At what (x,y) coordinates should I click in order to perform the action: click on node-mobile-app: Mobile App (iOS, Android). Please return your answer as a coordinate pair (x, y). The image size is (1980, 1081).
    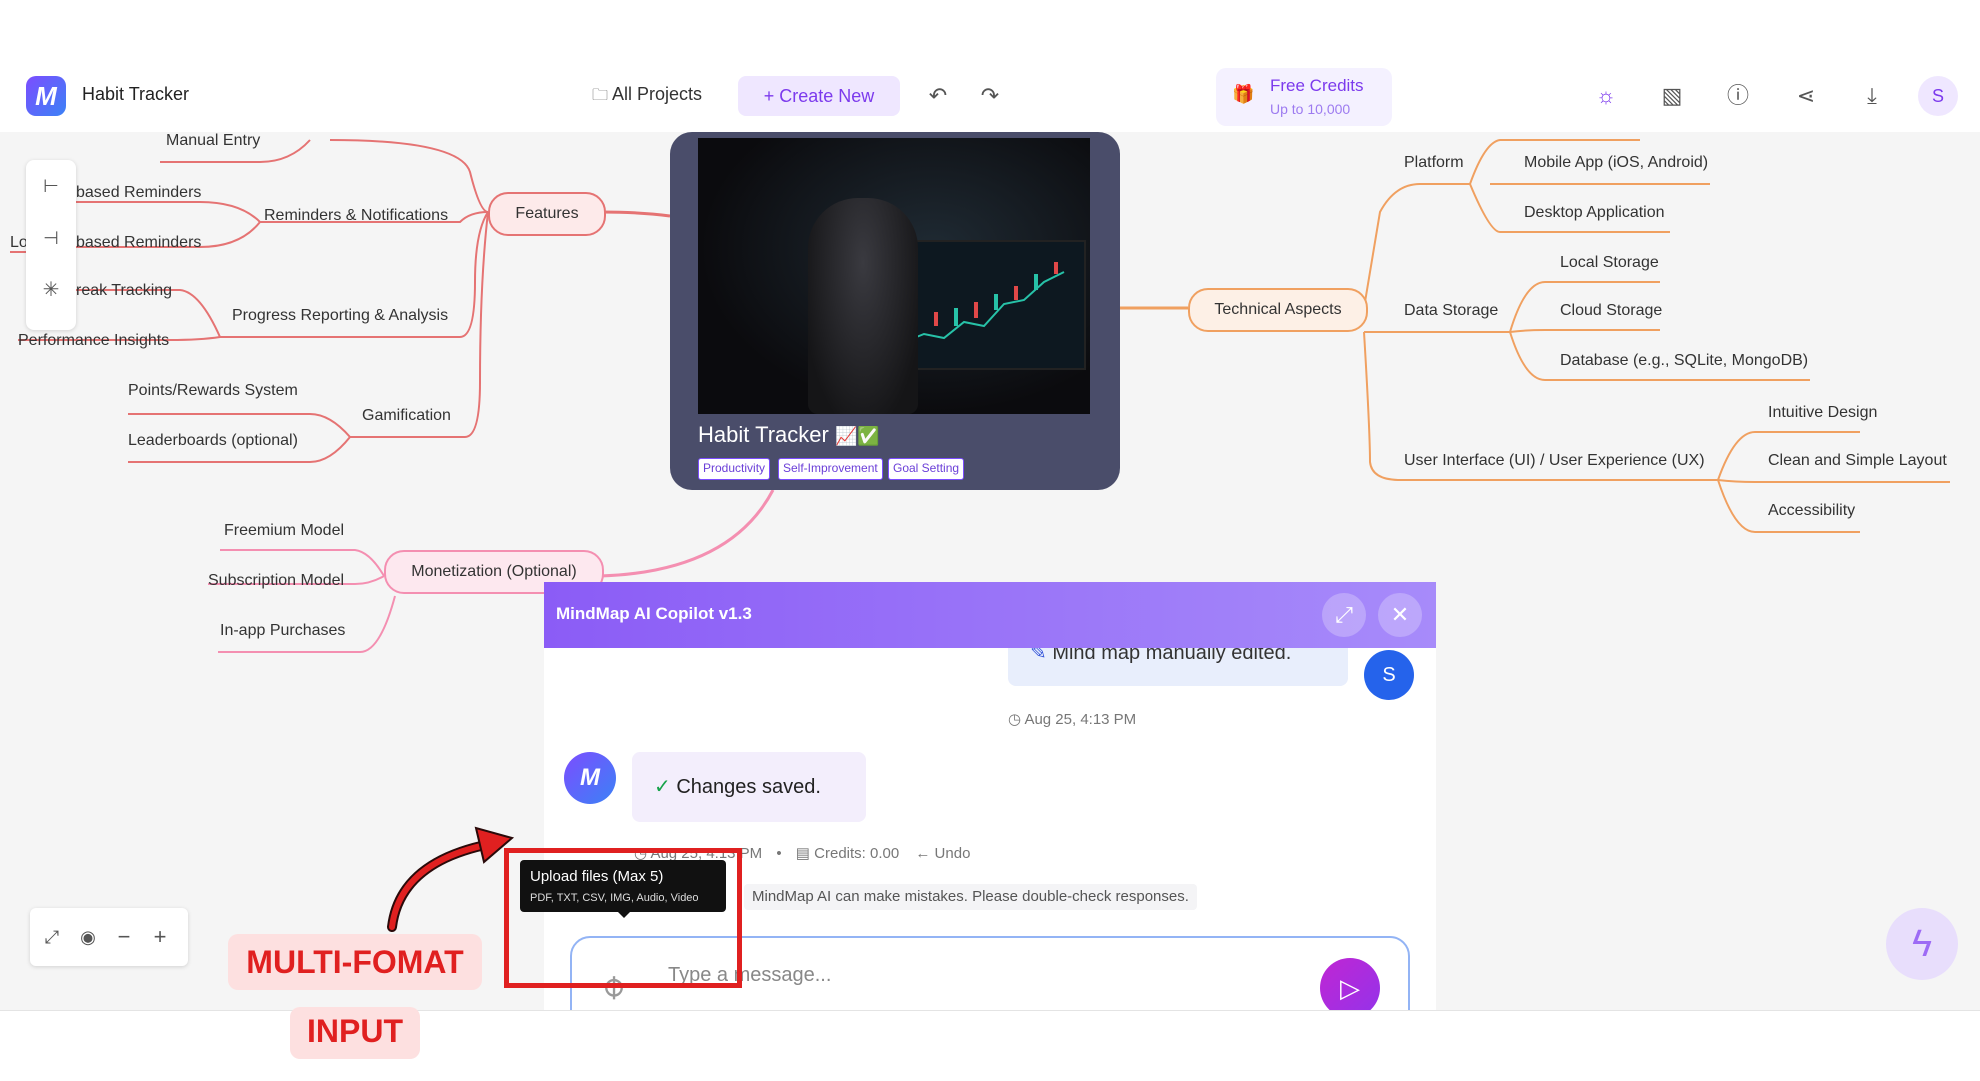
    Looking at the image, I should click on (1616, 163).